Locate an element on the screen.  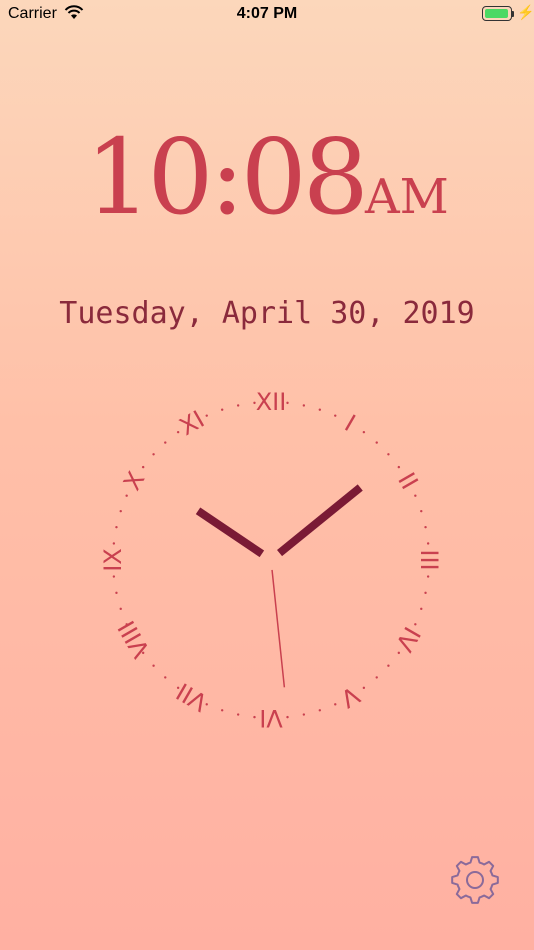
status-time: 4:07 PM is located at coordinates (267, 13).